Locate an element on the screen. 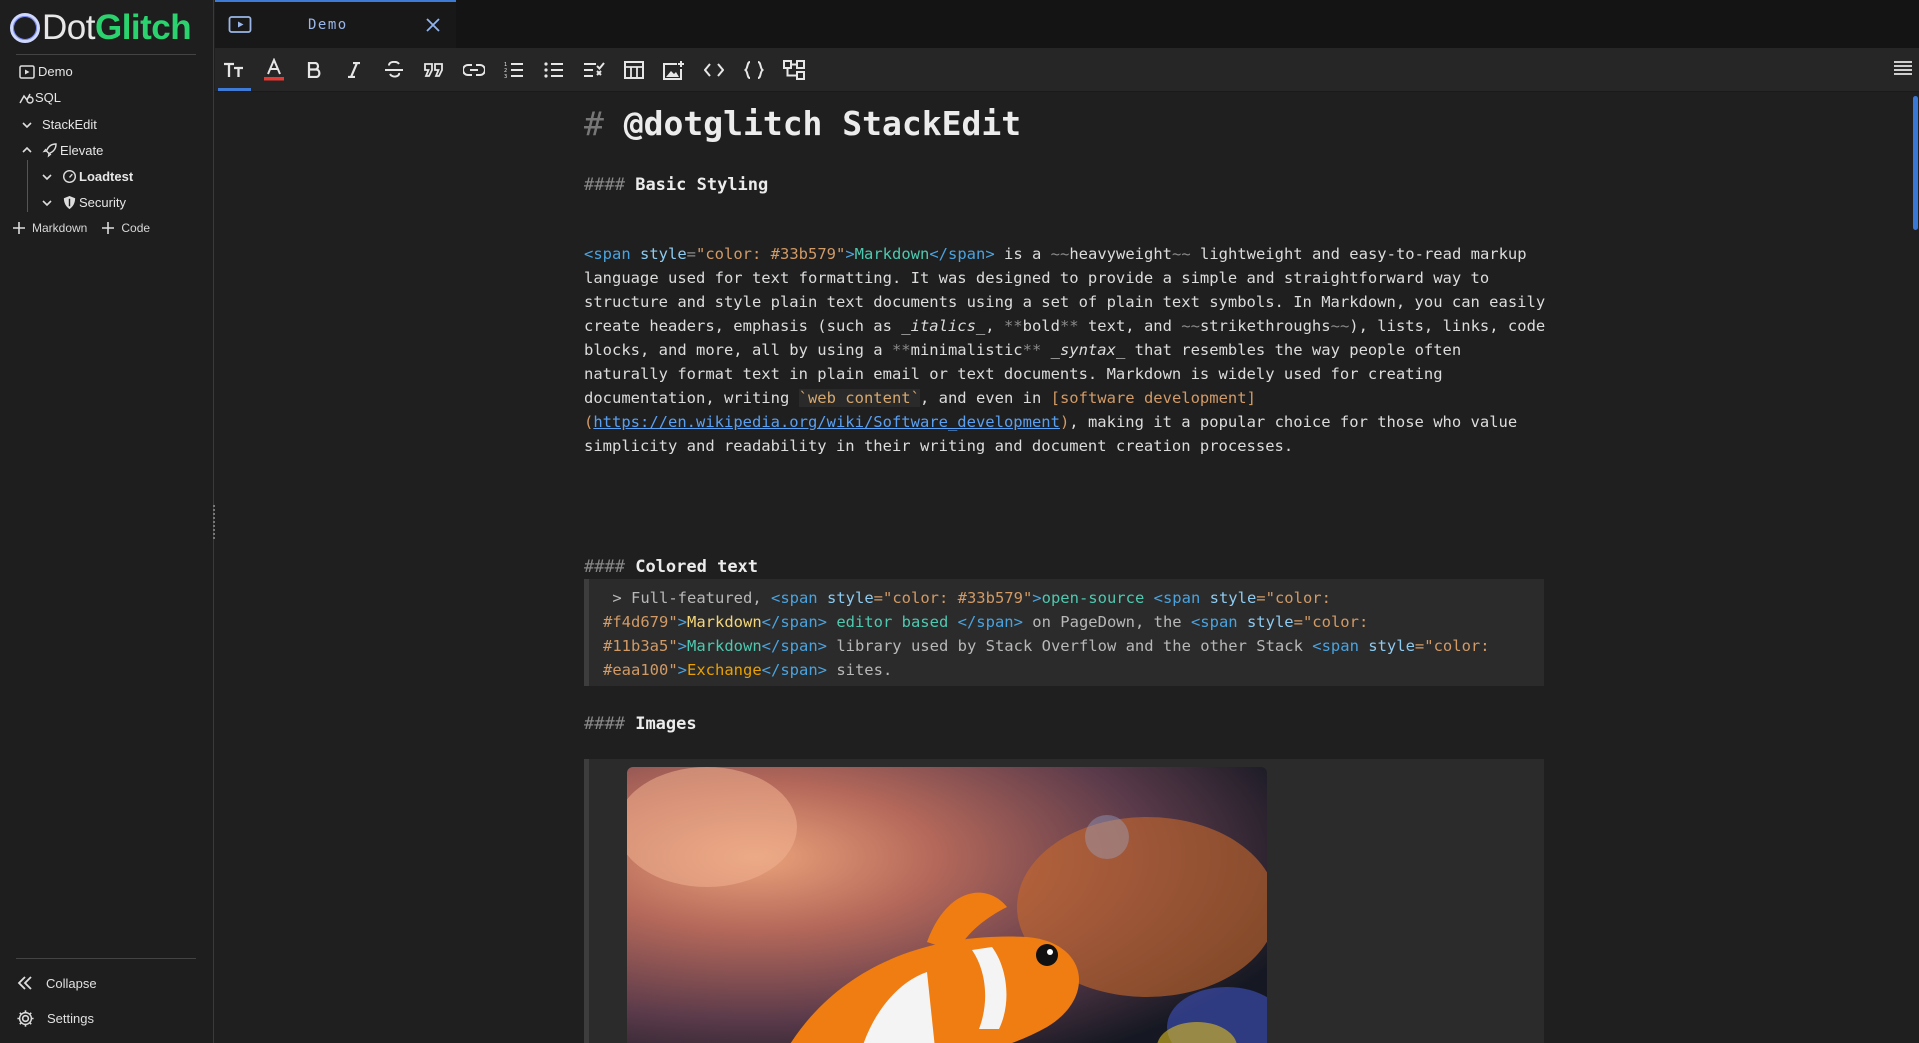  bold-text: bold is located at coordinates (1041, 326).